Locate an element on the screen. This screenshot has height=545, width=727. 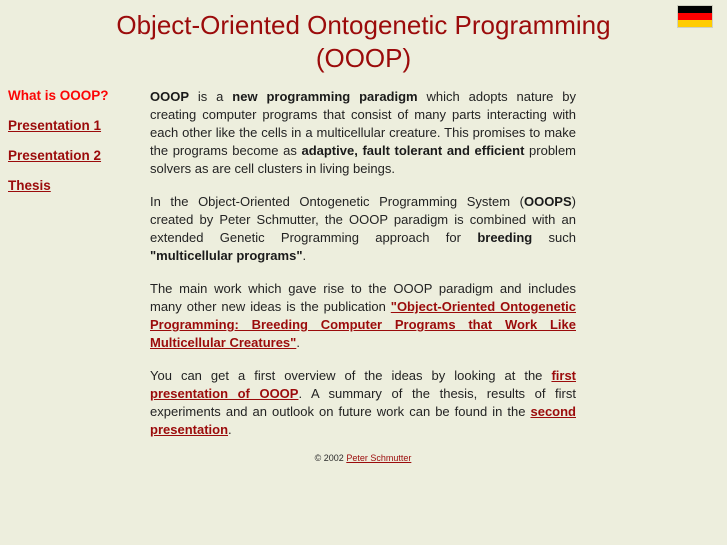
page-title-line-1: Object-Oriented Ontogenetic Programming is located at coordinates (363, 25).